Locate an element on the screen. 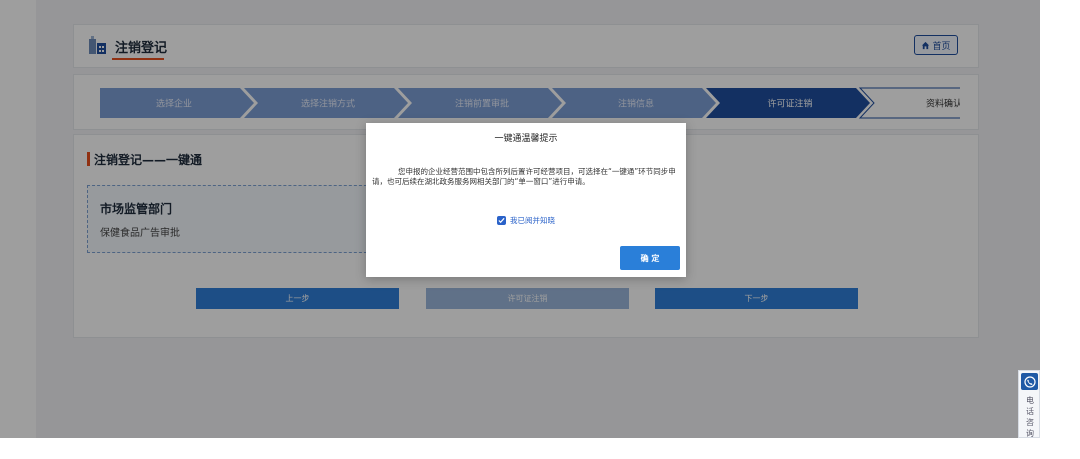 The width and height of the screenshot is (1080, 459). agree-label: 我已阅并知晓 is located at coordinates (532, 220).